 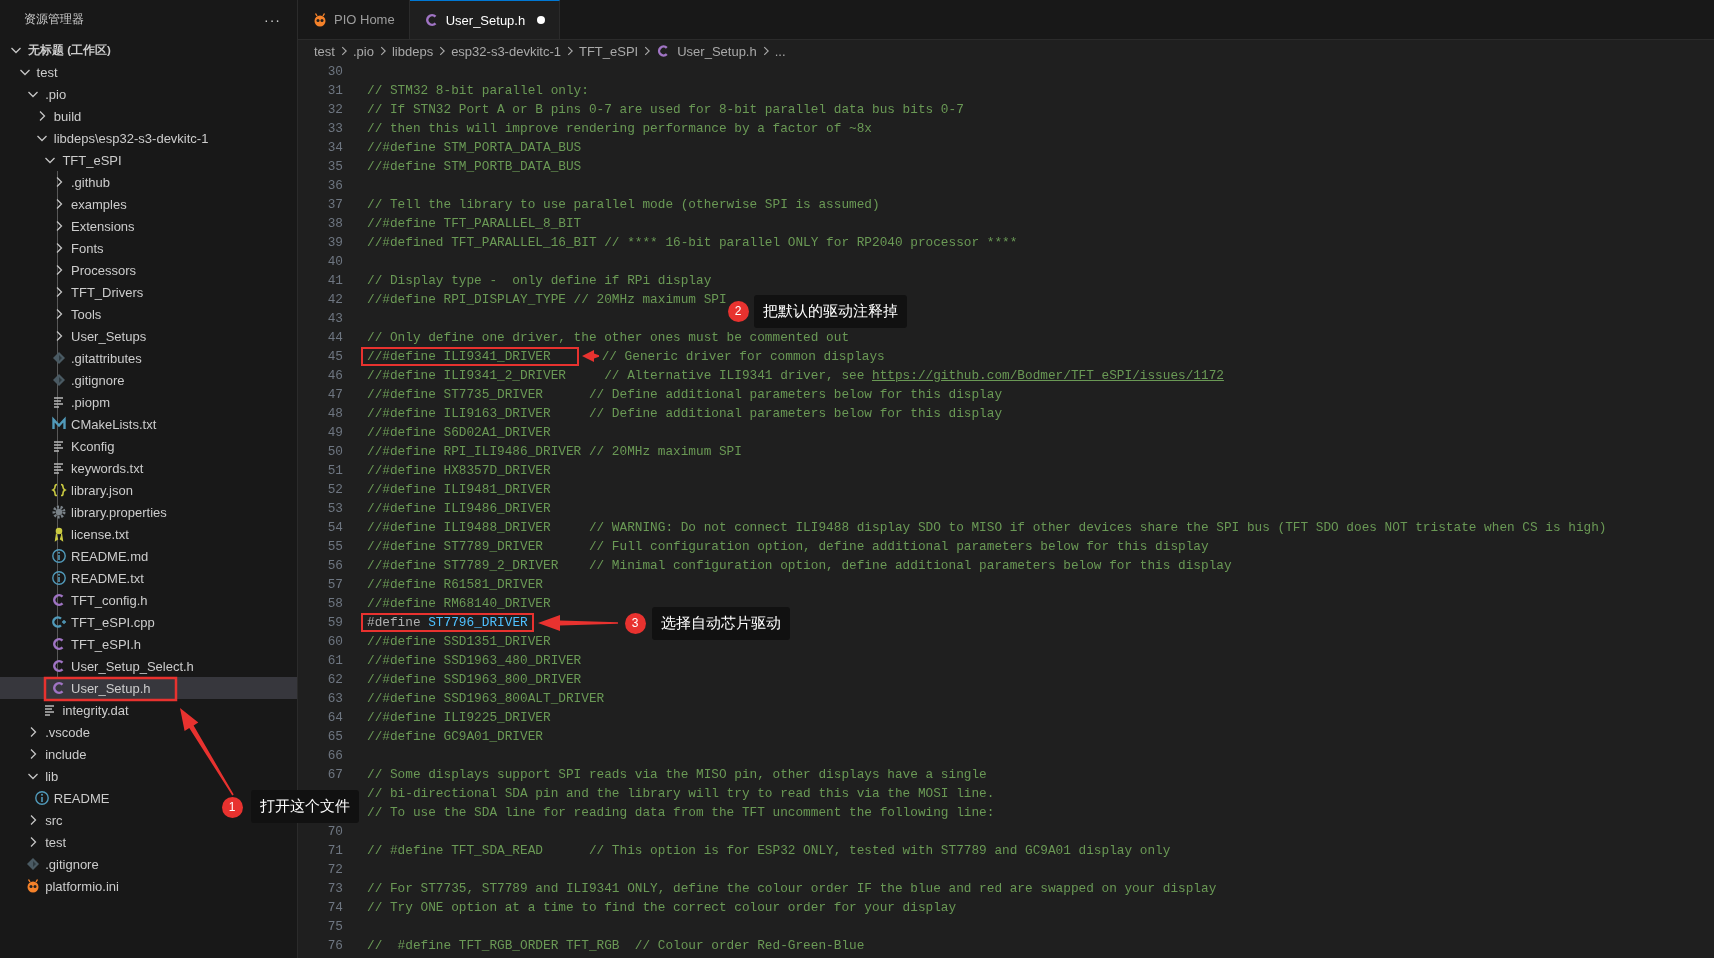 I want to click on tree-item: license.txt, so click(x=67, y=534).